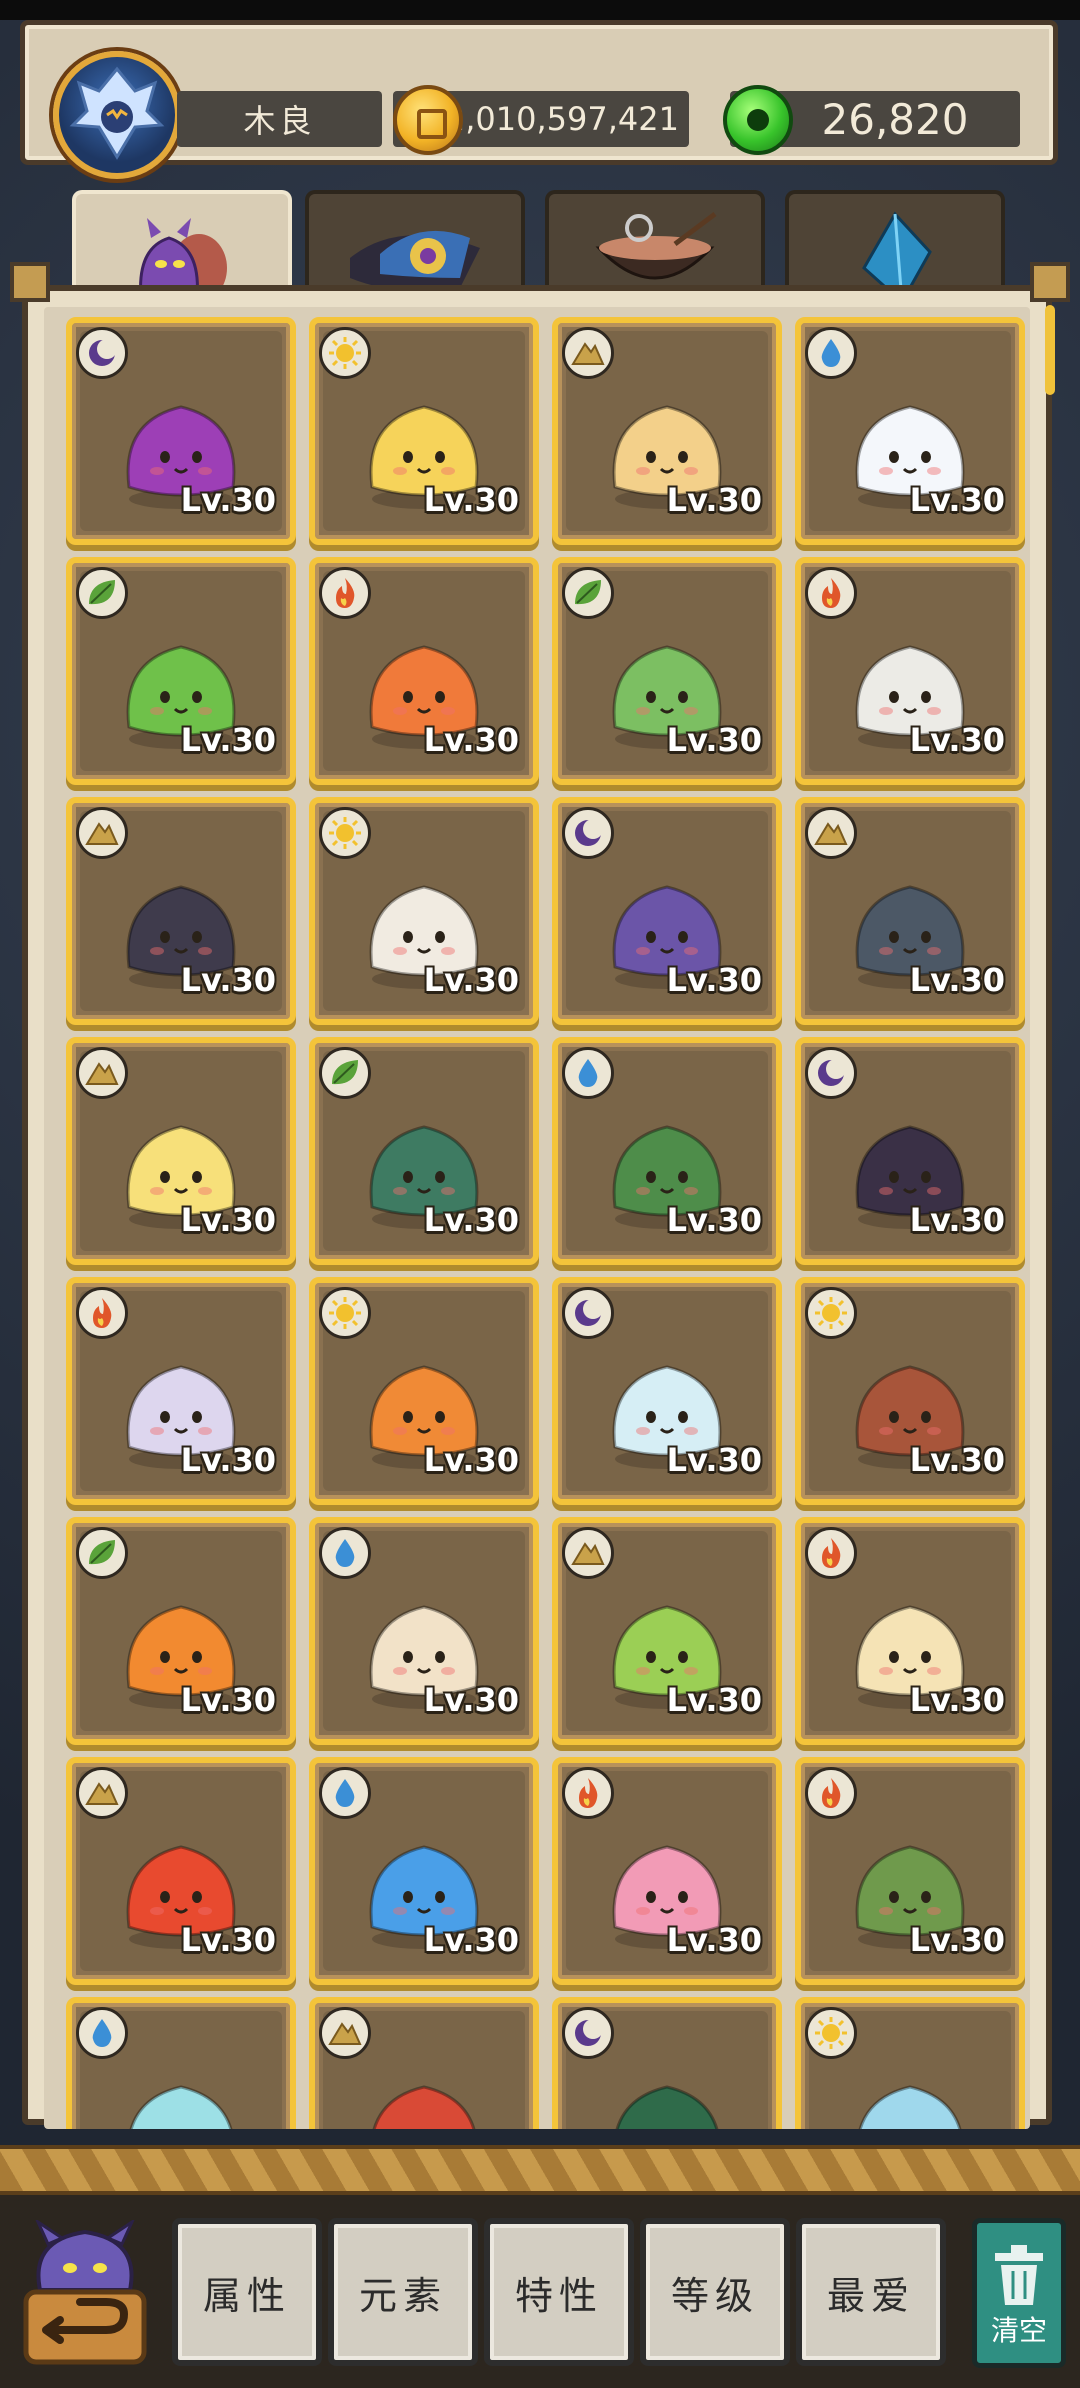  What do you see at coordinates (247, 2292) in the screenshot?
I see `filter-attribute-button: 属性` at bounding box center [247, 2292].